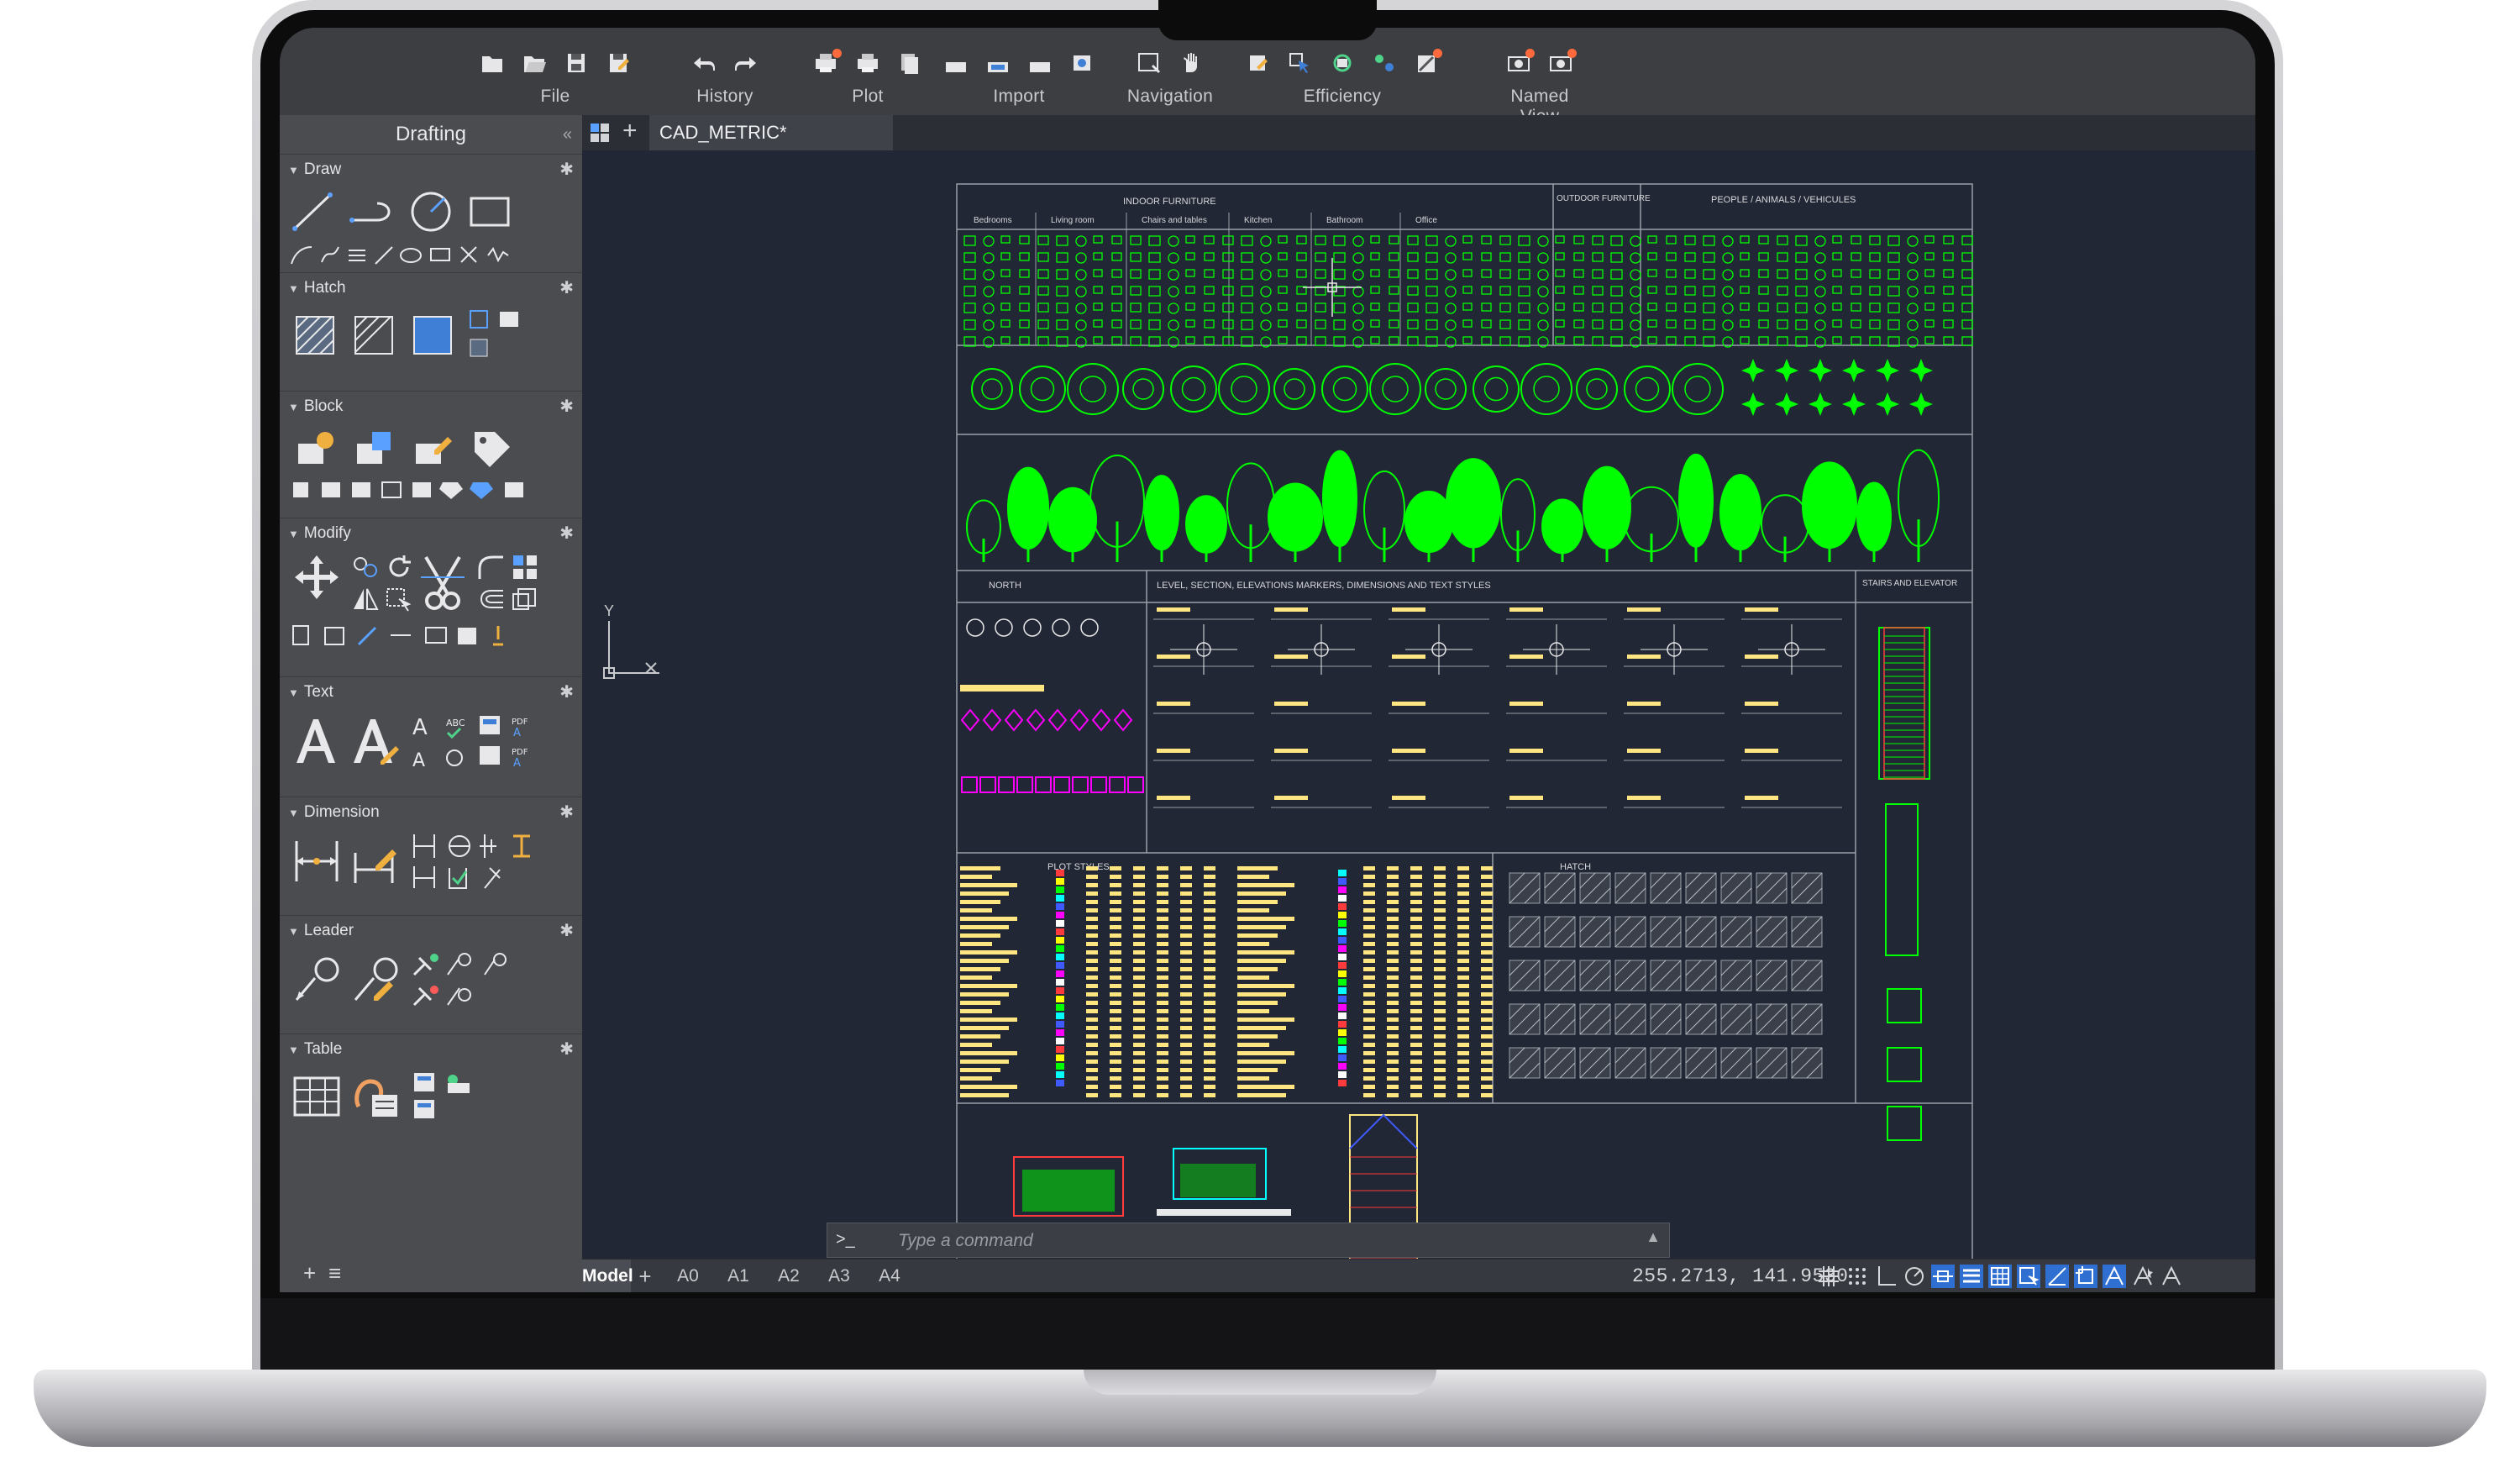 The image size is (2520, 1462). Describe the element at coordinates (474, 861) in the screenshot. I see `dimension-tools-grid-icon` at that location.